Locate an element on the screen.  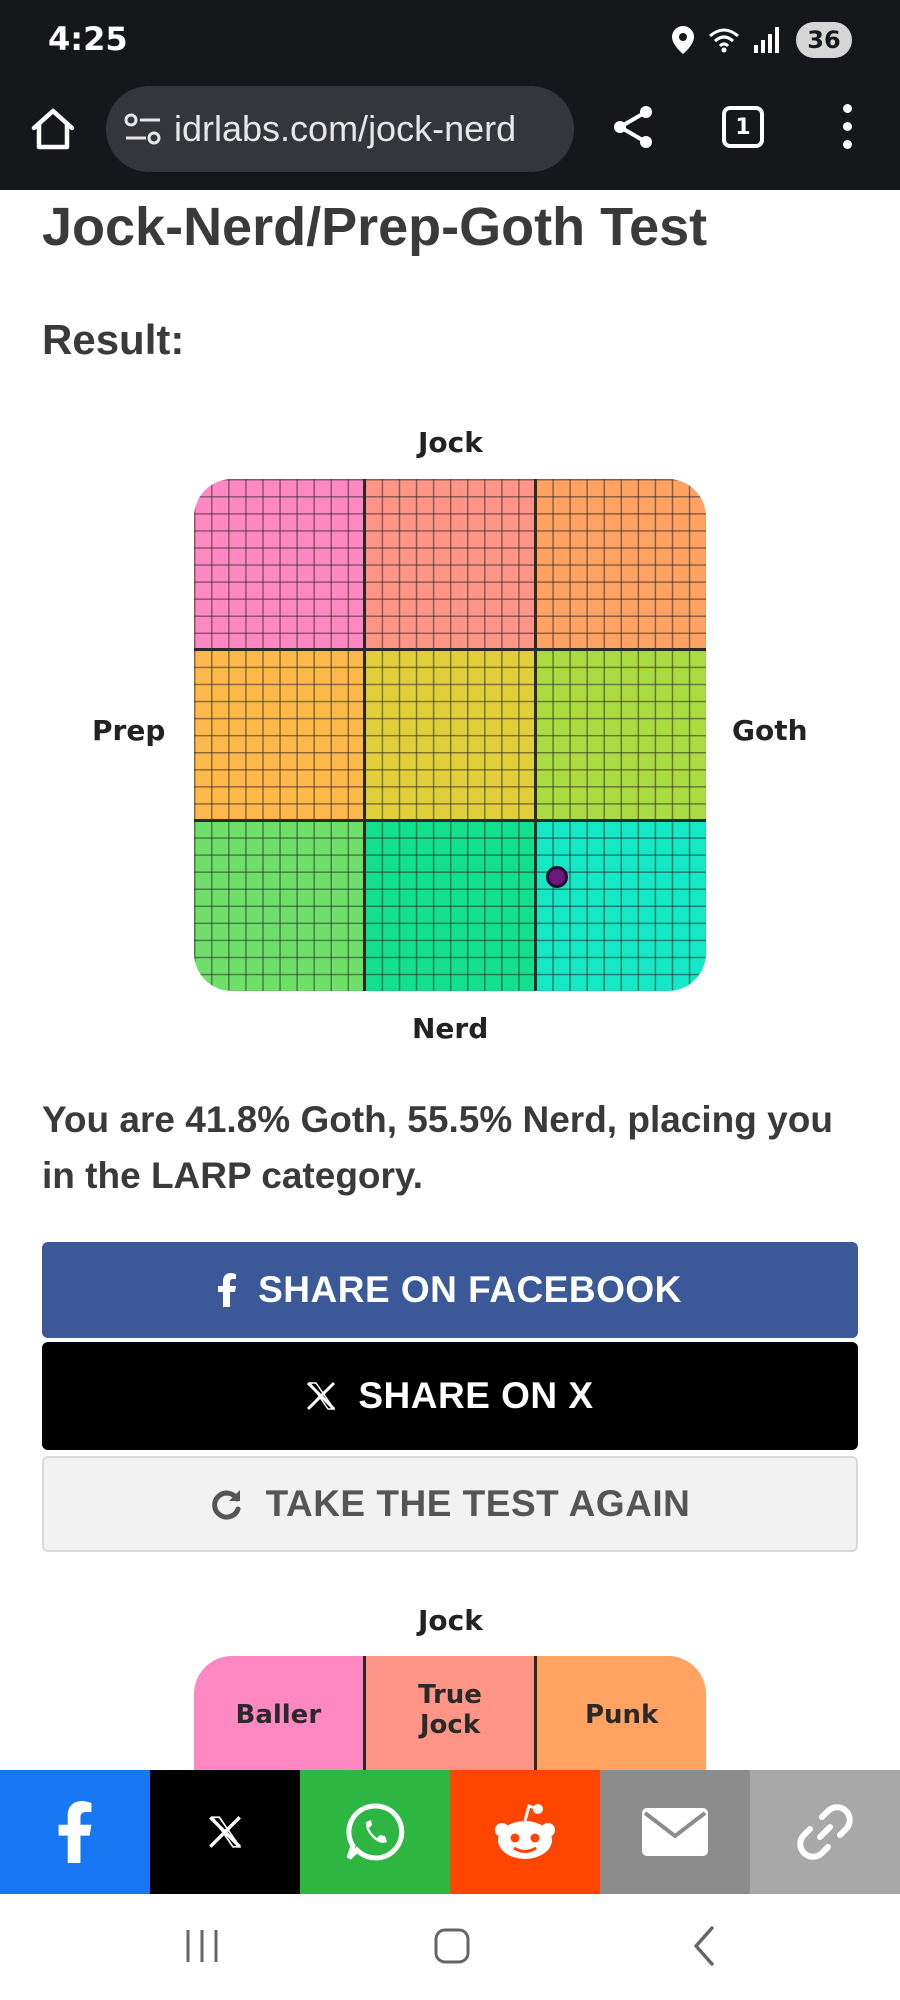
result-chart is located at coordinates (450, 735).